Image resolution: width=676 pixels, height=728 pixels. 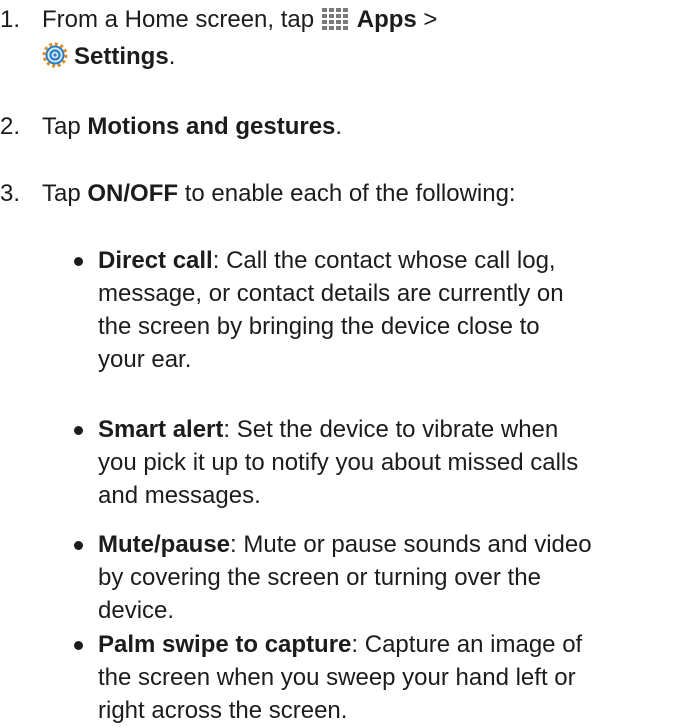 What do you see at coordinates (155, 260) in the screenshot?
I see `bullet-term: Direct call` at bounding box center [155, 260].